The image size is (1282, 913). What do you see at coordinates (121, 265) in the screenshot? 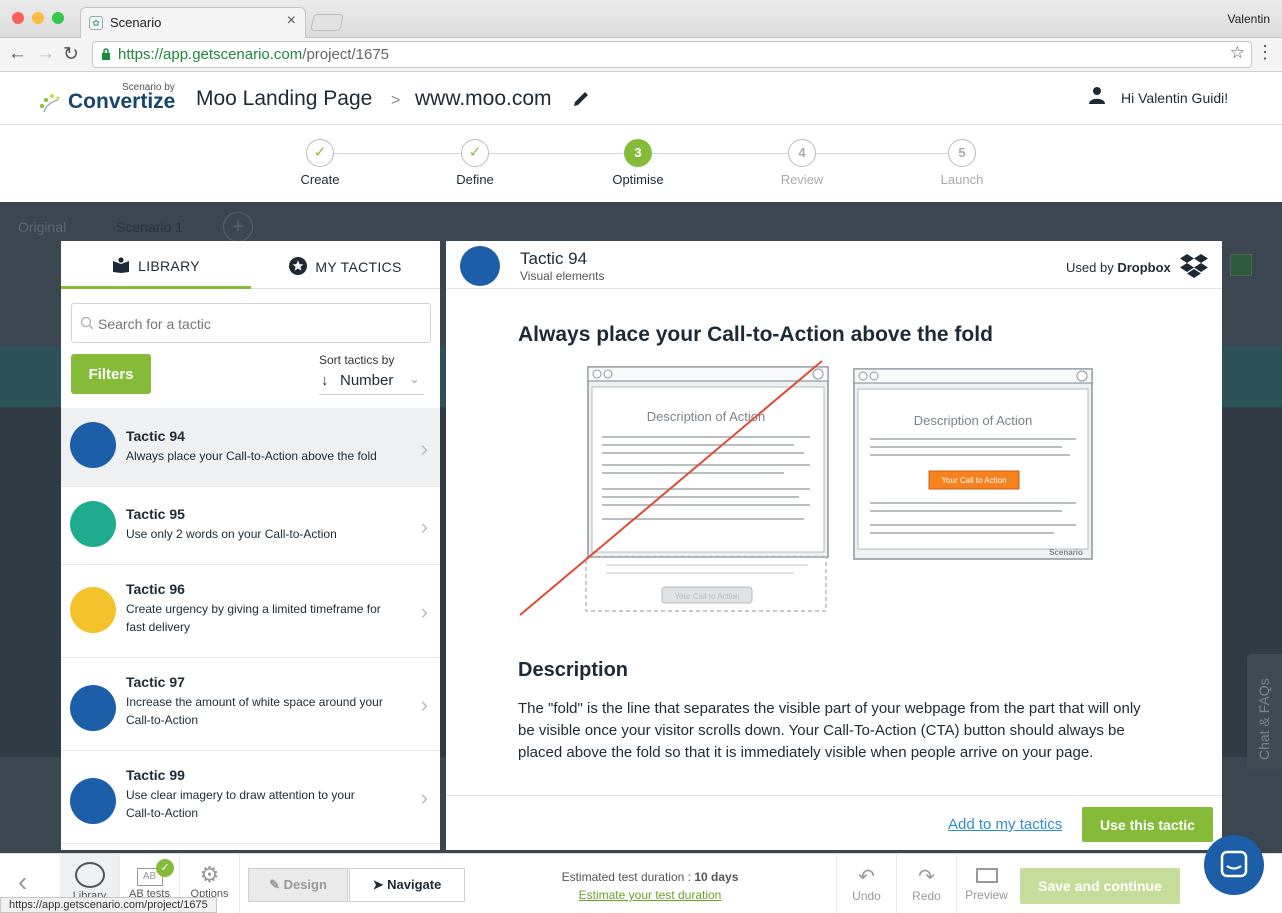
I see `book-icon` at bounding box center [121, 265].